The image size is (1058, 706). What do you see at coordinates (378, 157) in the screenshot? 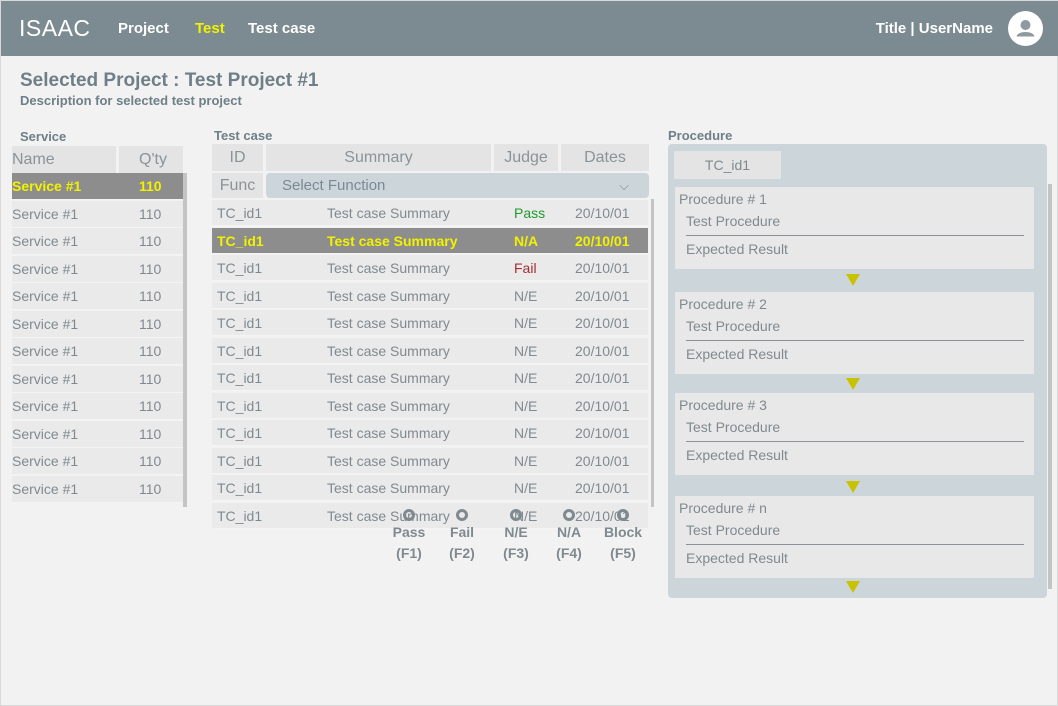
I see `testcase-col-summary: Summary` at bounding box center [378, 157].